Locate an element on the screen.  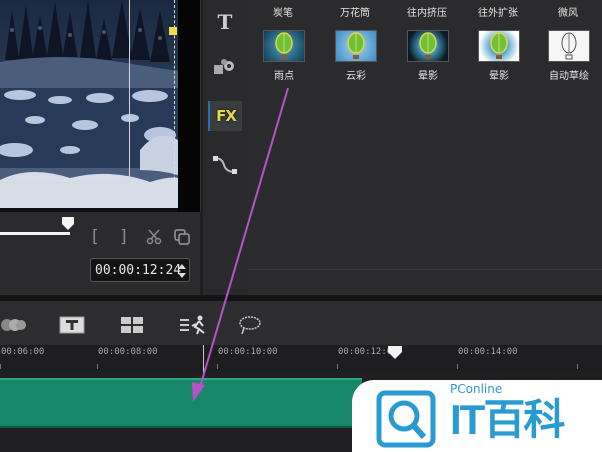
ruler-label: 00:00:08:00 is located at coordinates (128, 352).